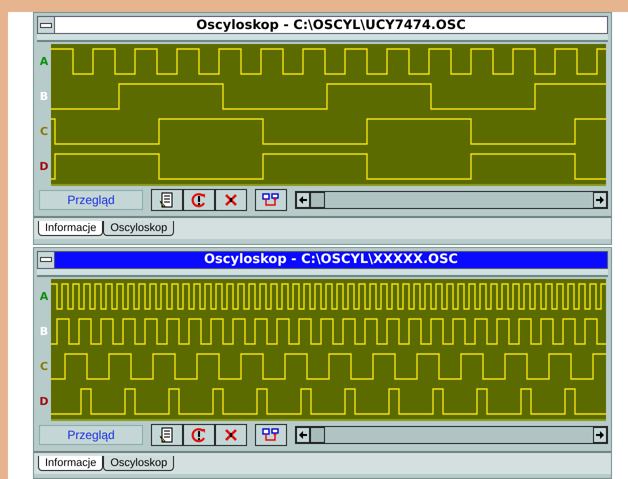  Describe the element at coordinates (331, 25) in the screenshot. I see `window-title: Oscyloskop - C:\OSCYL\UCY7474.OSC` at that location.